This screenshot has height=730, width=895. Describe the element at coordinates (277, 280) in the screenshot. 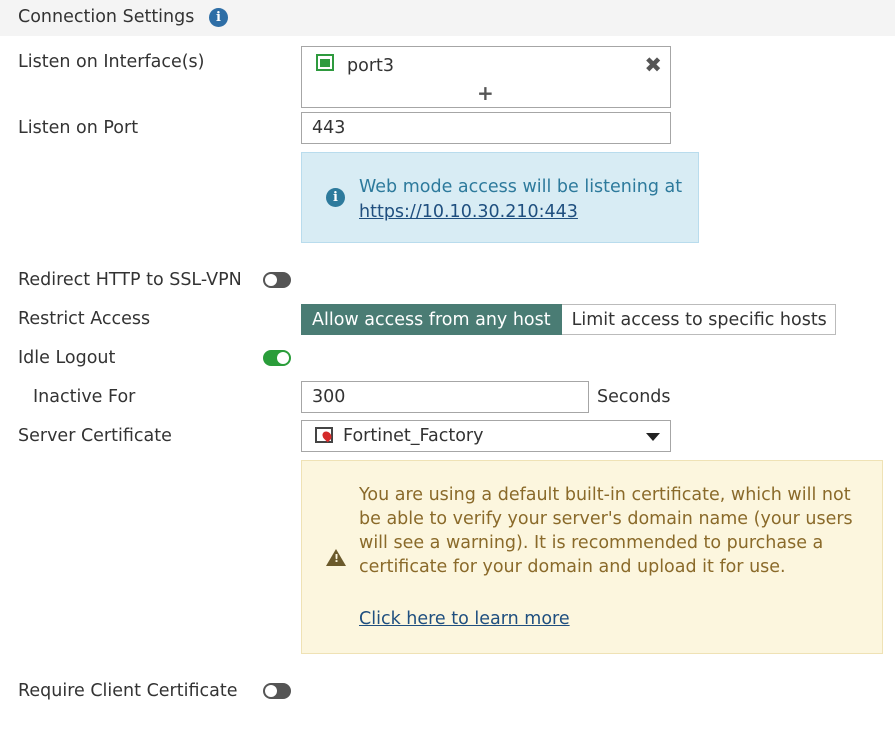

I see `redirect-http-toggle` at that location.